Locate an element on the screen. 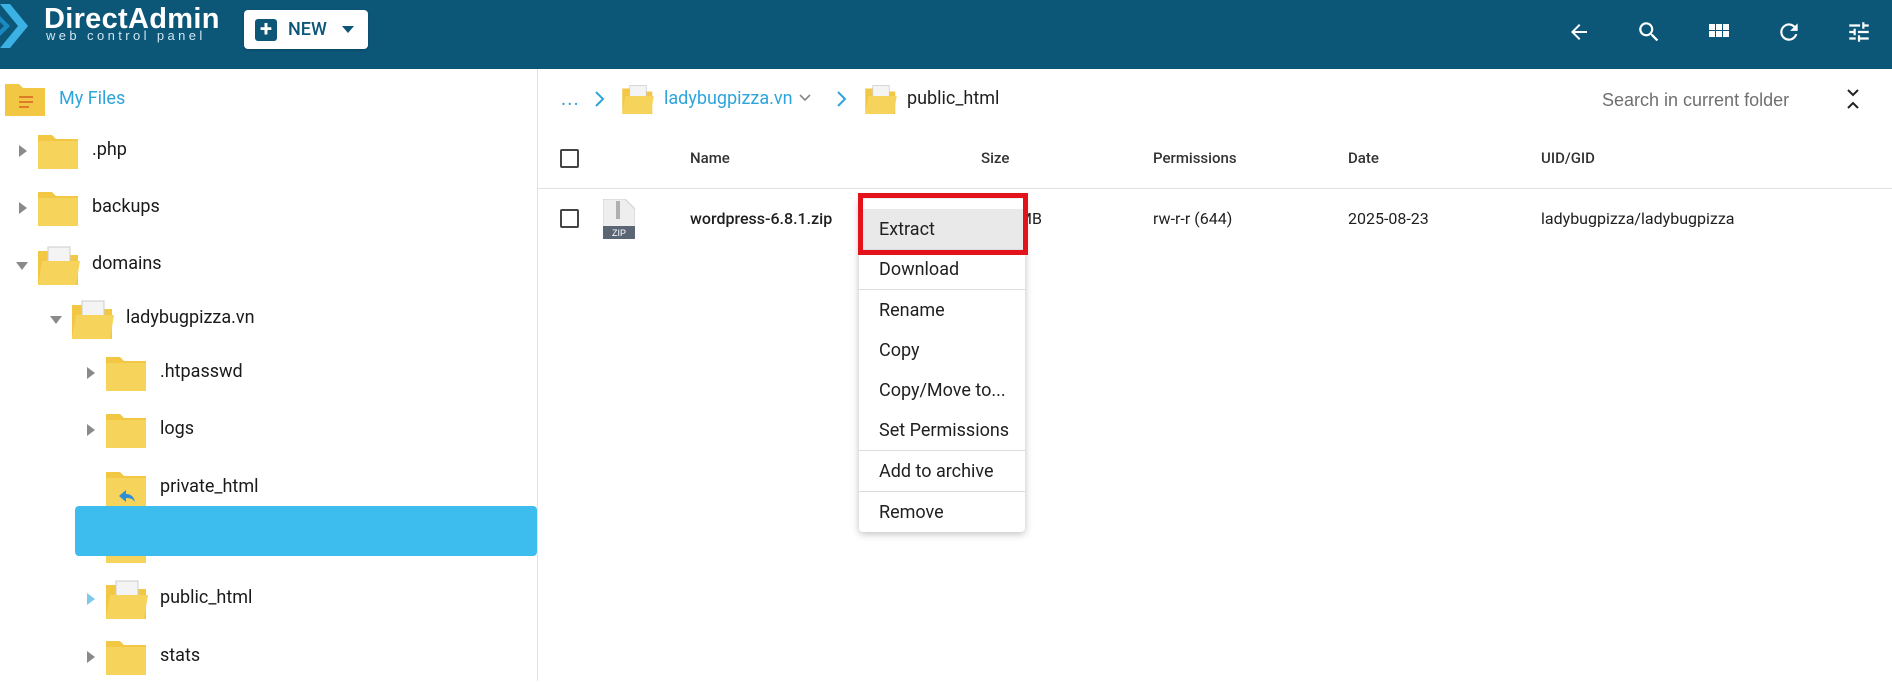 Image resolution: width=1892 pixels, height=682 pixels. grid-view-icon is located at coordinates (1719, 32).